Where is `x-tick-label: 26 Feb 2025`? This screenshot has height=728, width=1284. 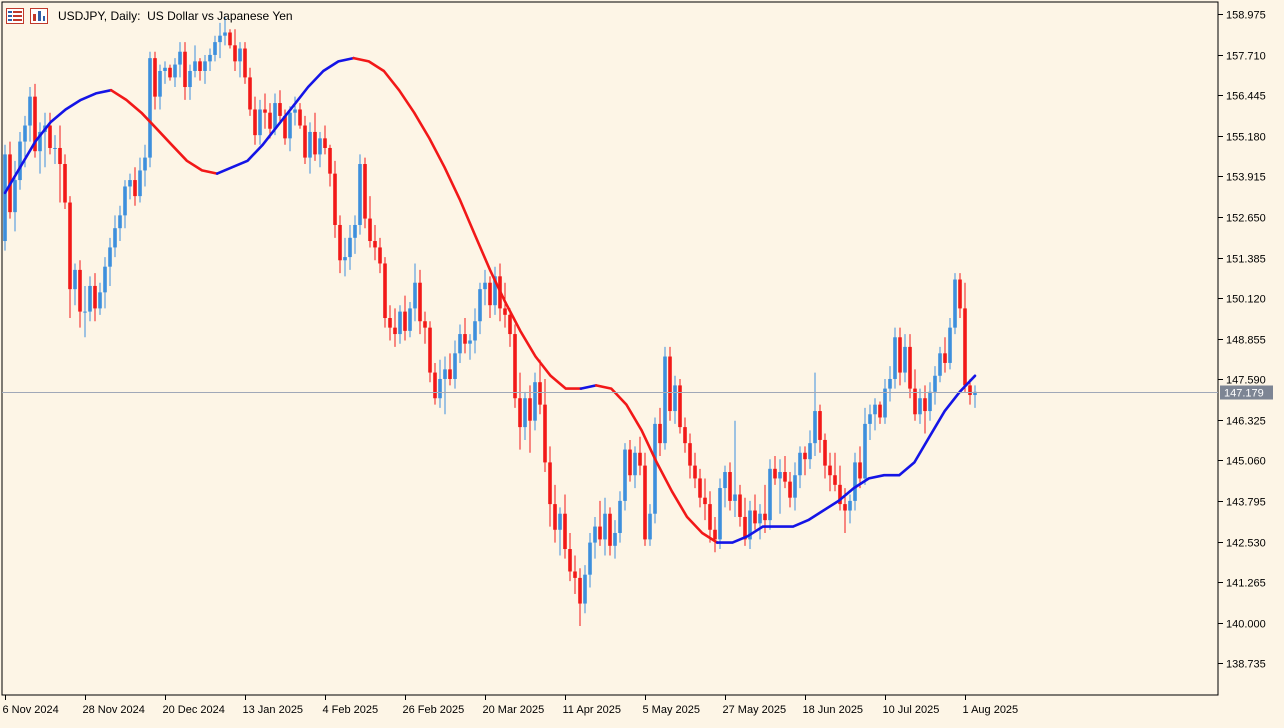 x-tick-label: 26 Feb 2025 is located at coordinates (434, 710).